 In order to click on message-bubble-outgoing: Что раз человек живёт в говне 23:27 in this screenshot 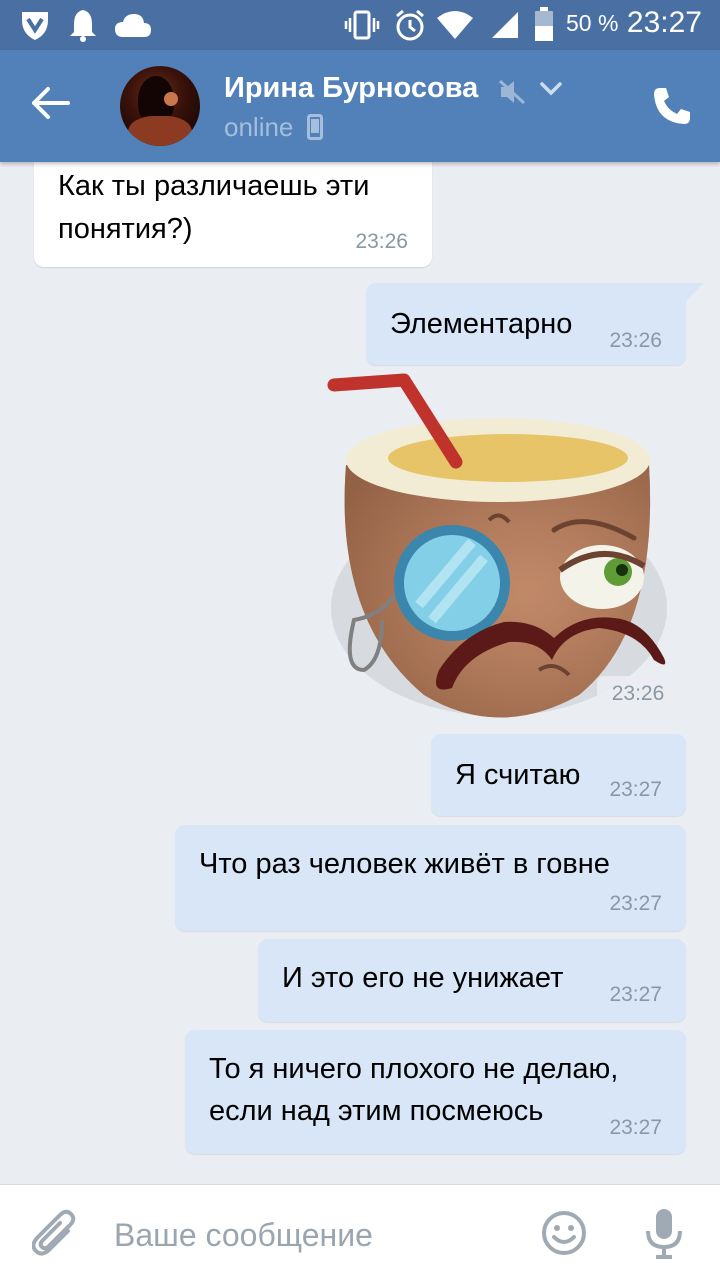, I will do `click(430, 878)`.